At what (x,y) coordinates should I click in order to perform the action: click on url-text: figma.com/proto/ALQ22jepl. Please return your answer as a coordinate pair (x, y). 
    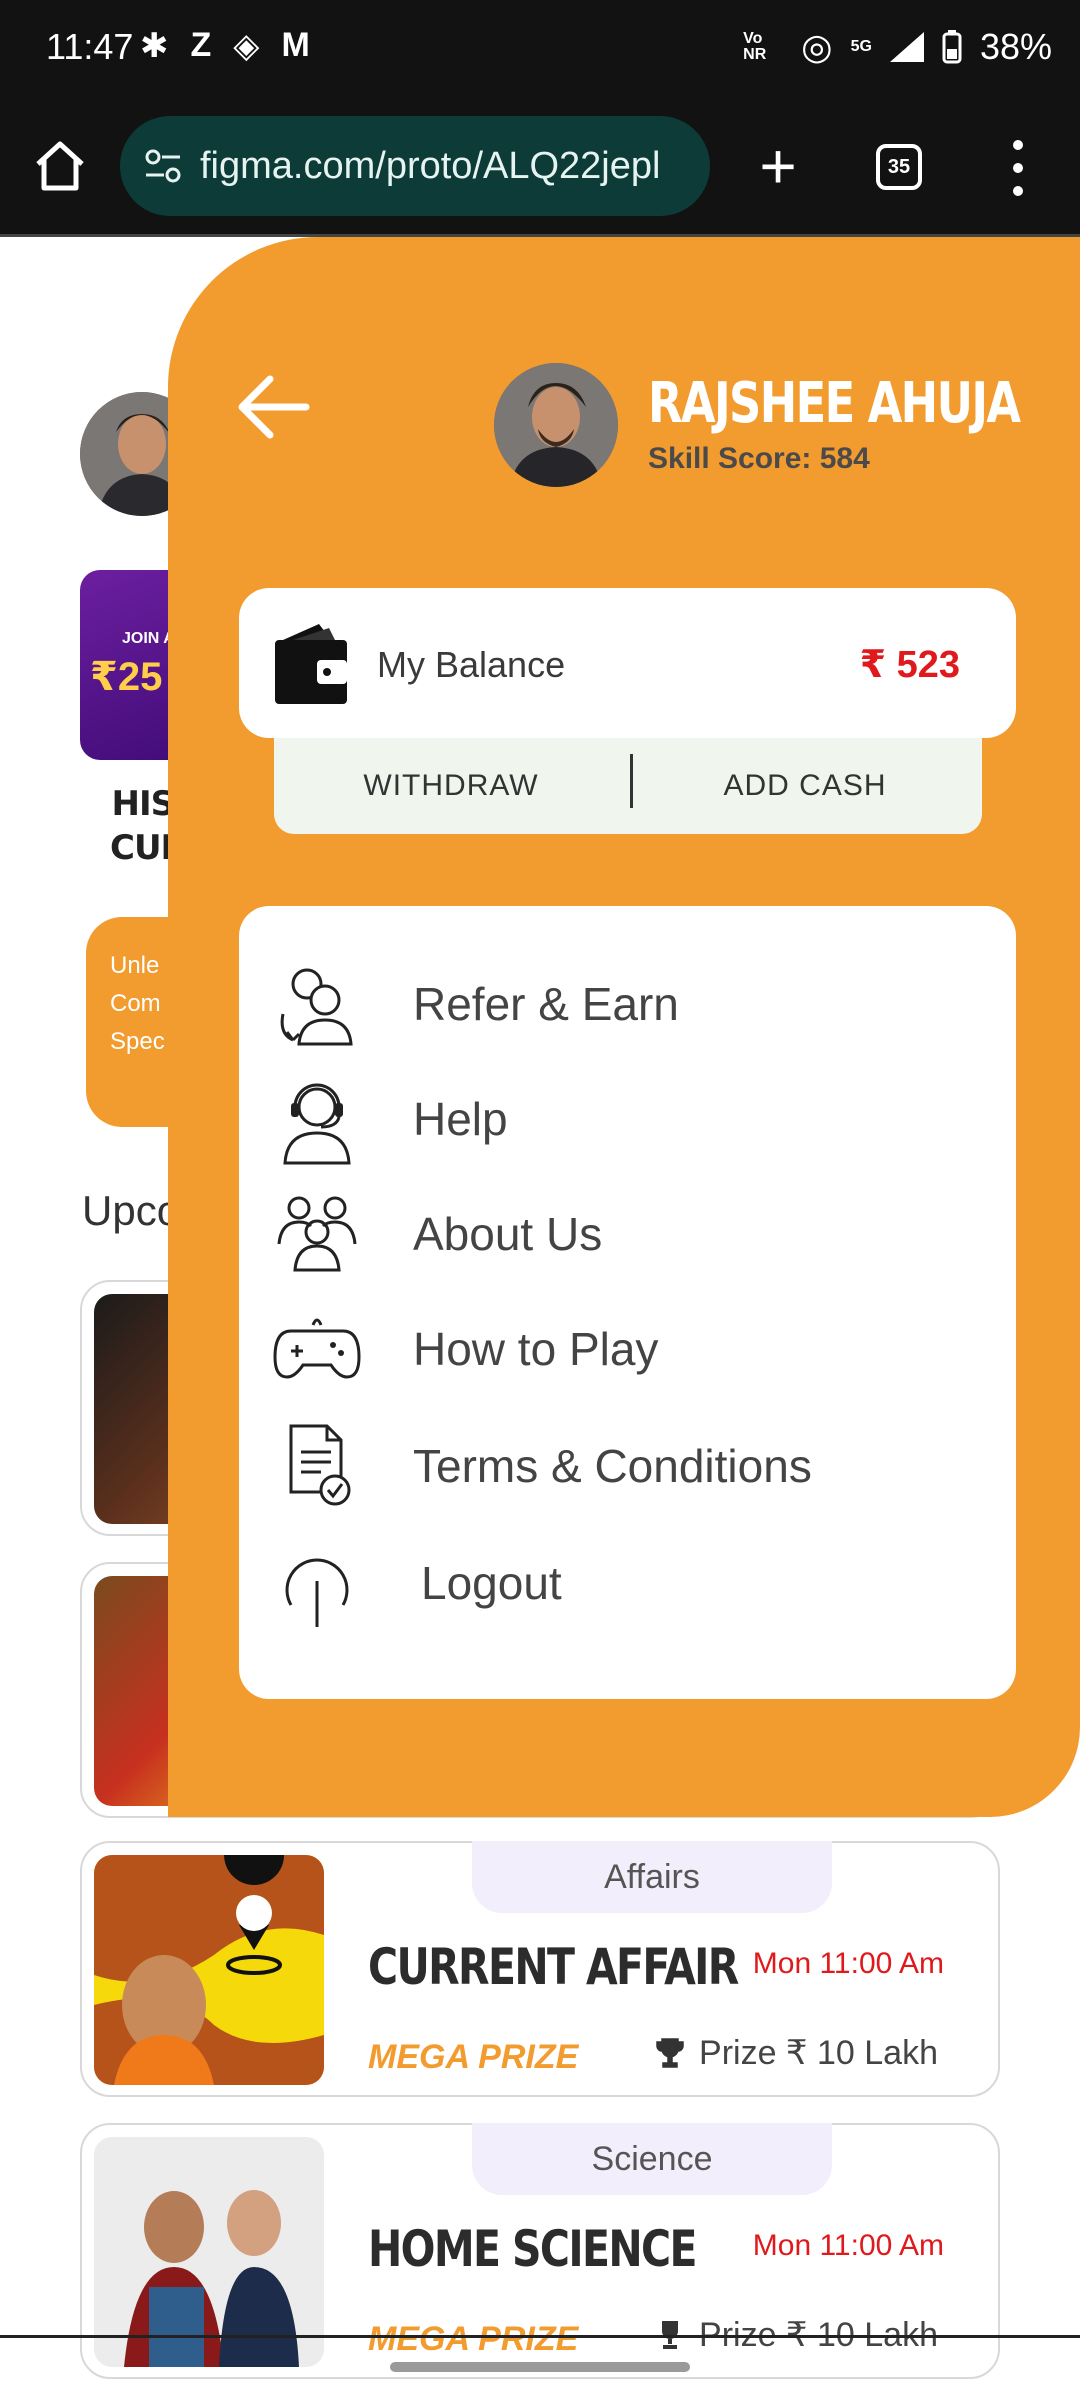
    Looking at the image, I should click on (430, 165).